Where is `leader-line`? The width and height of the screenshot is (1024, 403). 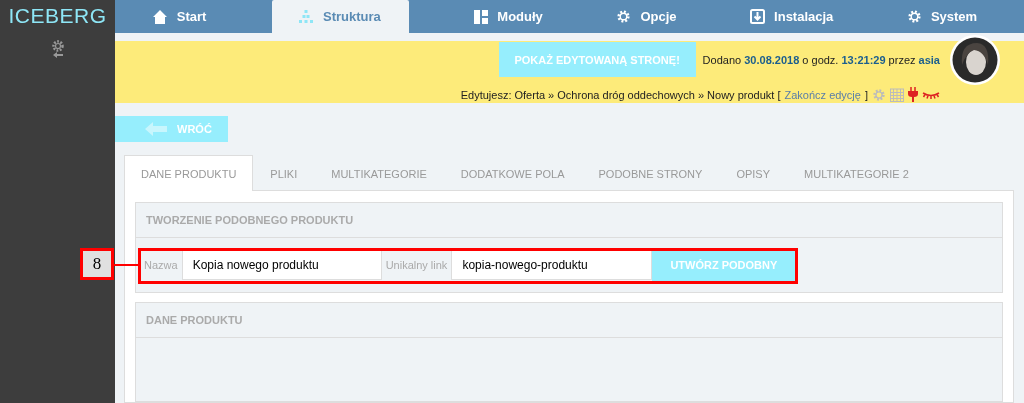
leader-line is located at coordinates (126, 265).